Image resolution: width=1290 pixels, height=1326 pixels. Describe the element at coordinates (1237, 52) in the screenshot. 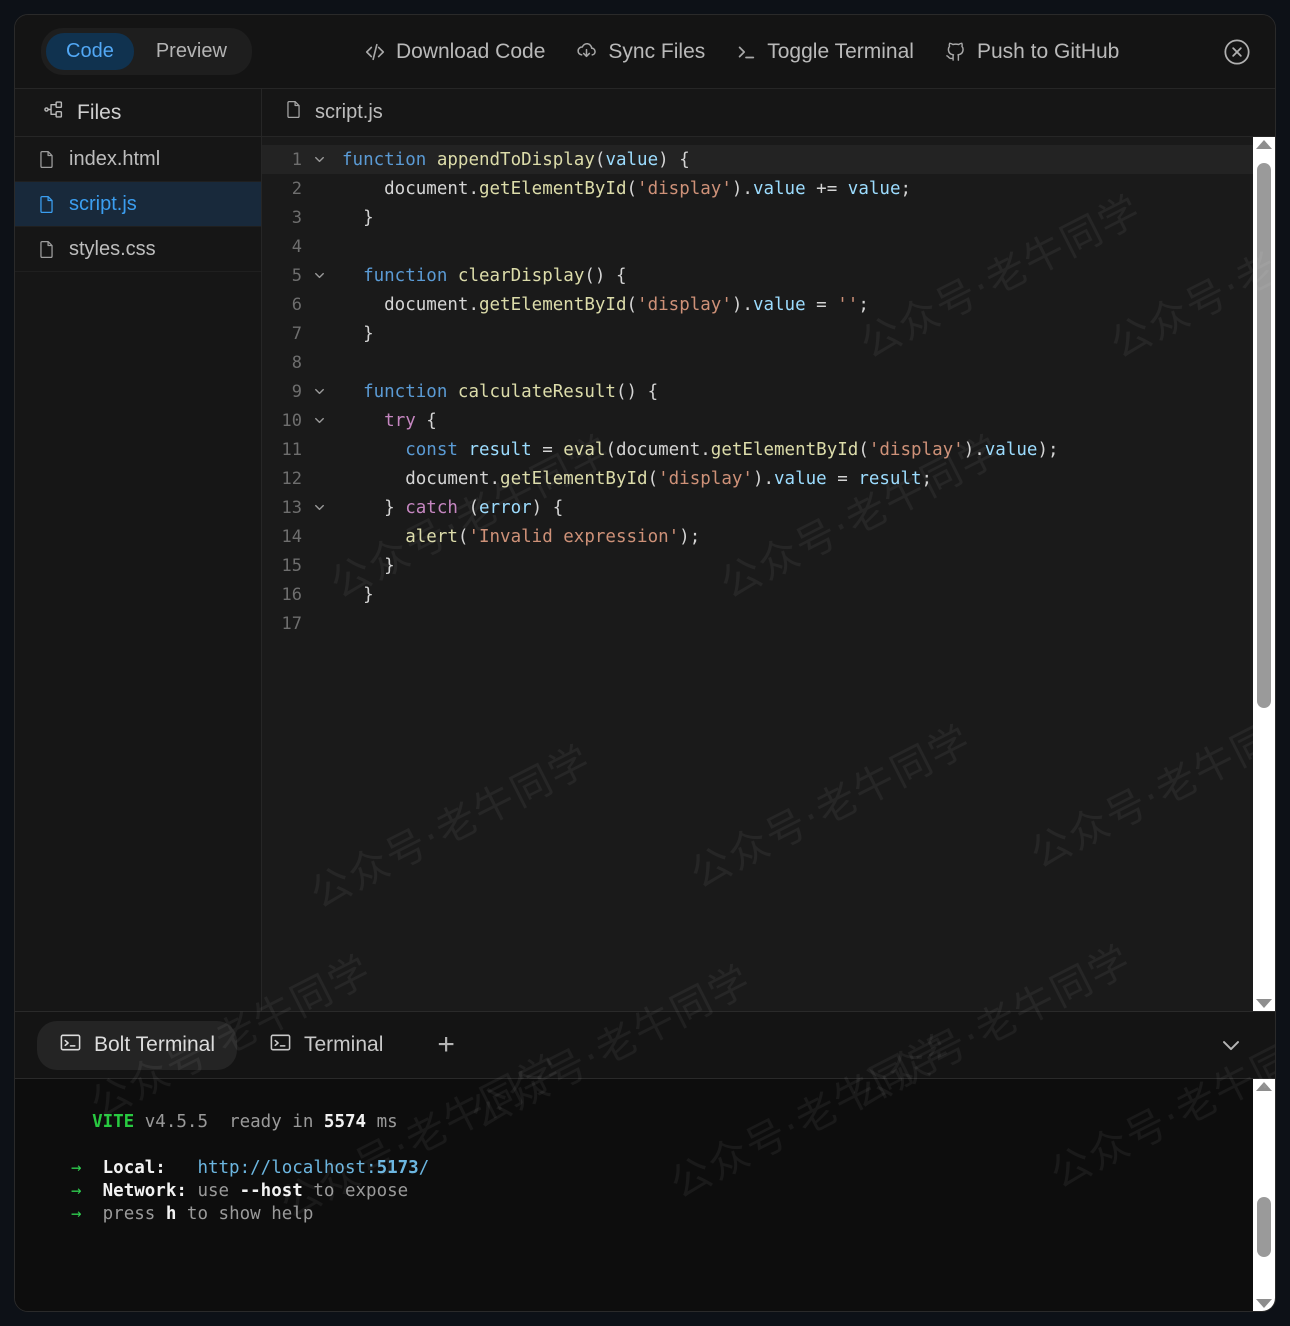

I see `close-icon` at that location.